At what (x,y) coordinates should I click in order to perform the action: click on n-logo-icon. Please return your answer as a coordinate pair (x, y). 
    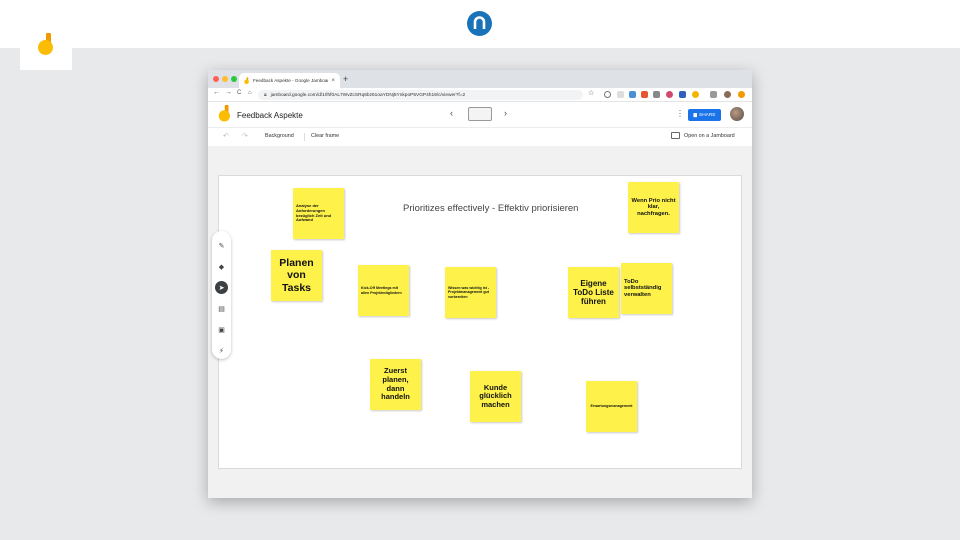
    Looking at the image, I should click on (479, 23).